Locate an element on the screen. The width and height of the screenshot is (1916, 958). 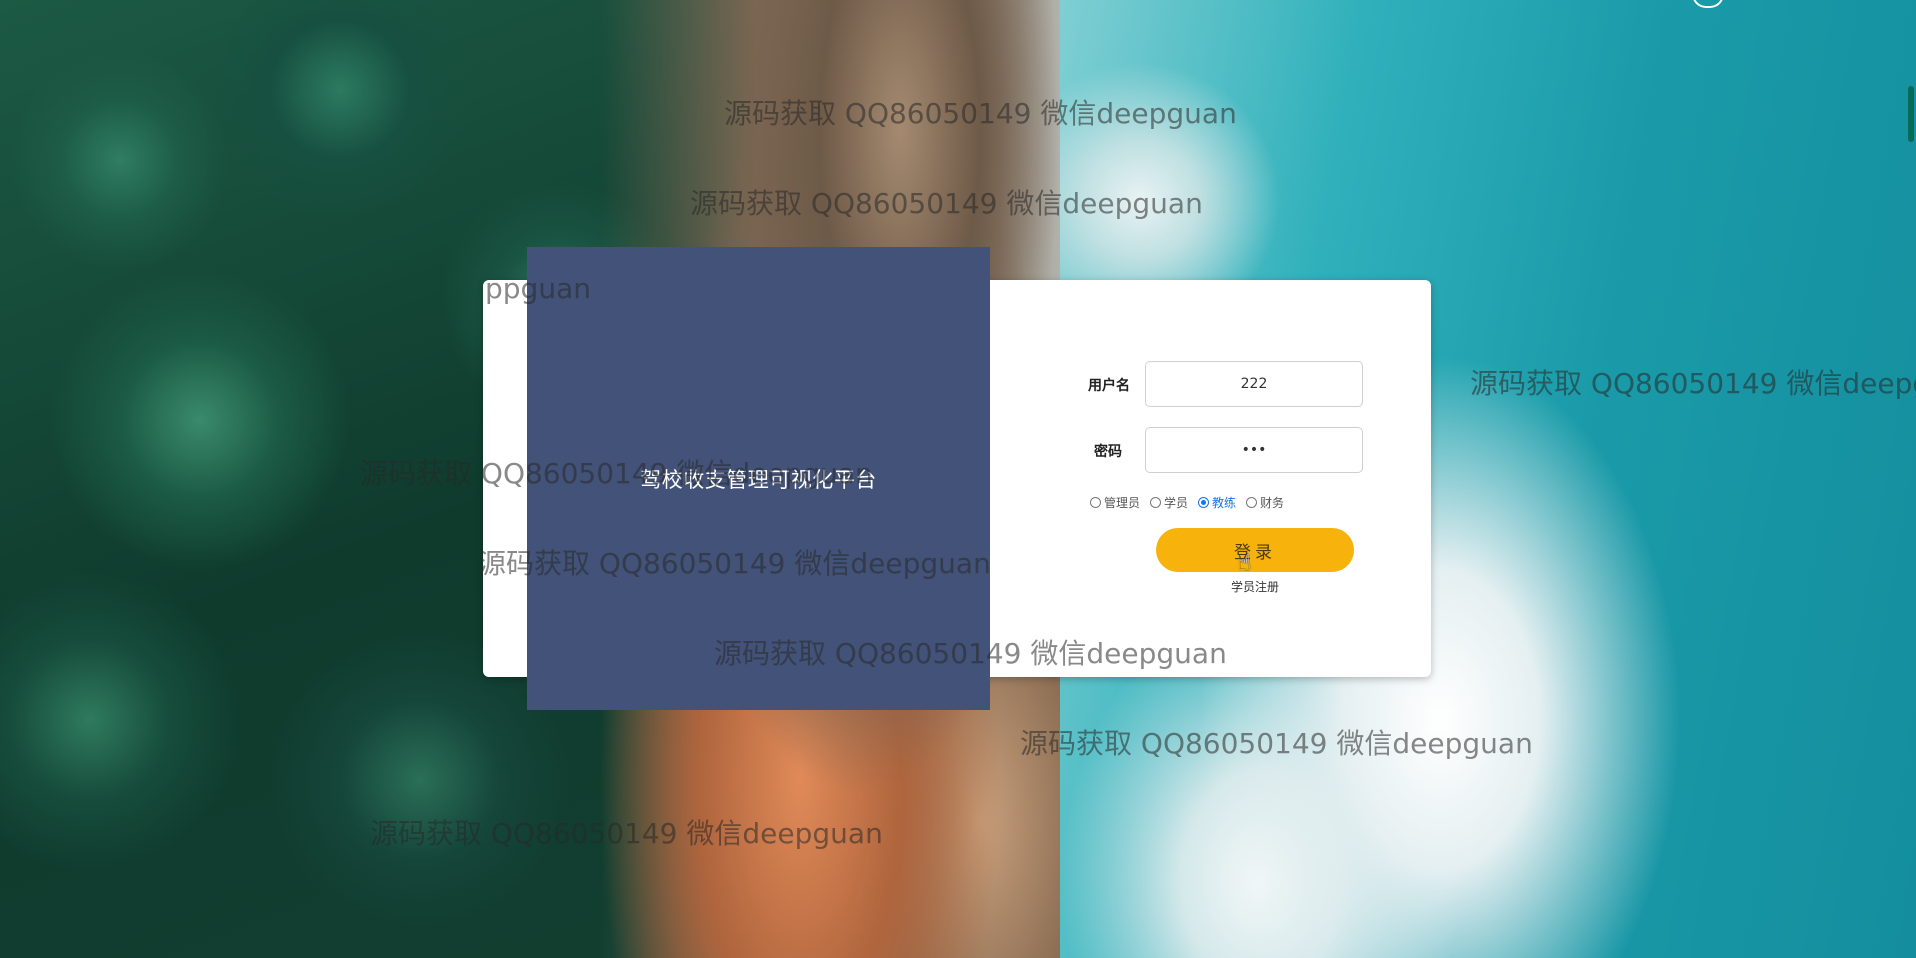
username-label: 用户名 is located at coordinates (1109, 386).